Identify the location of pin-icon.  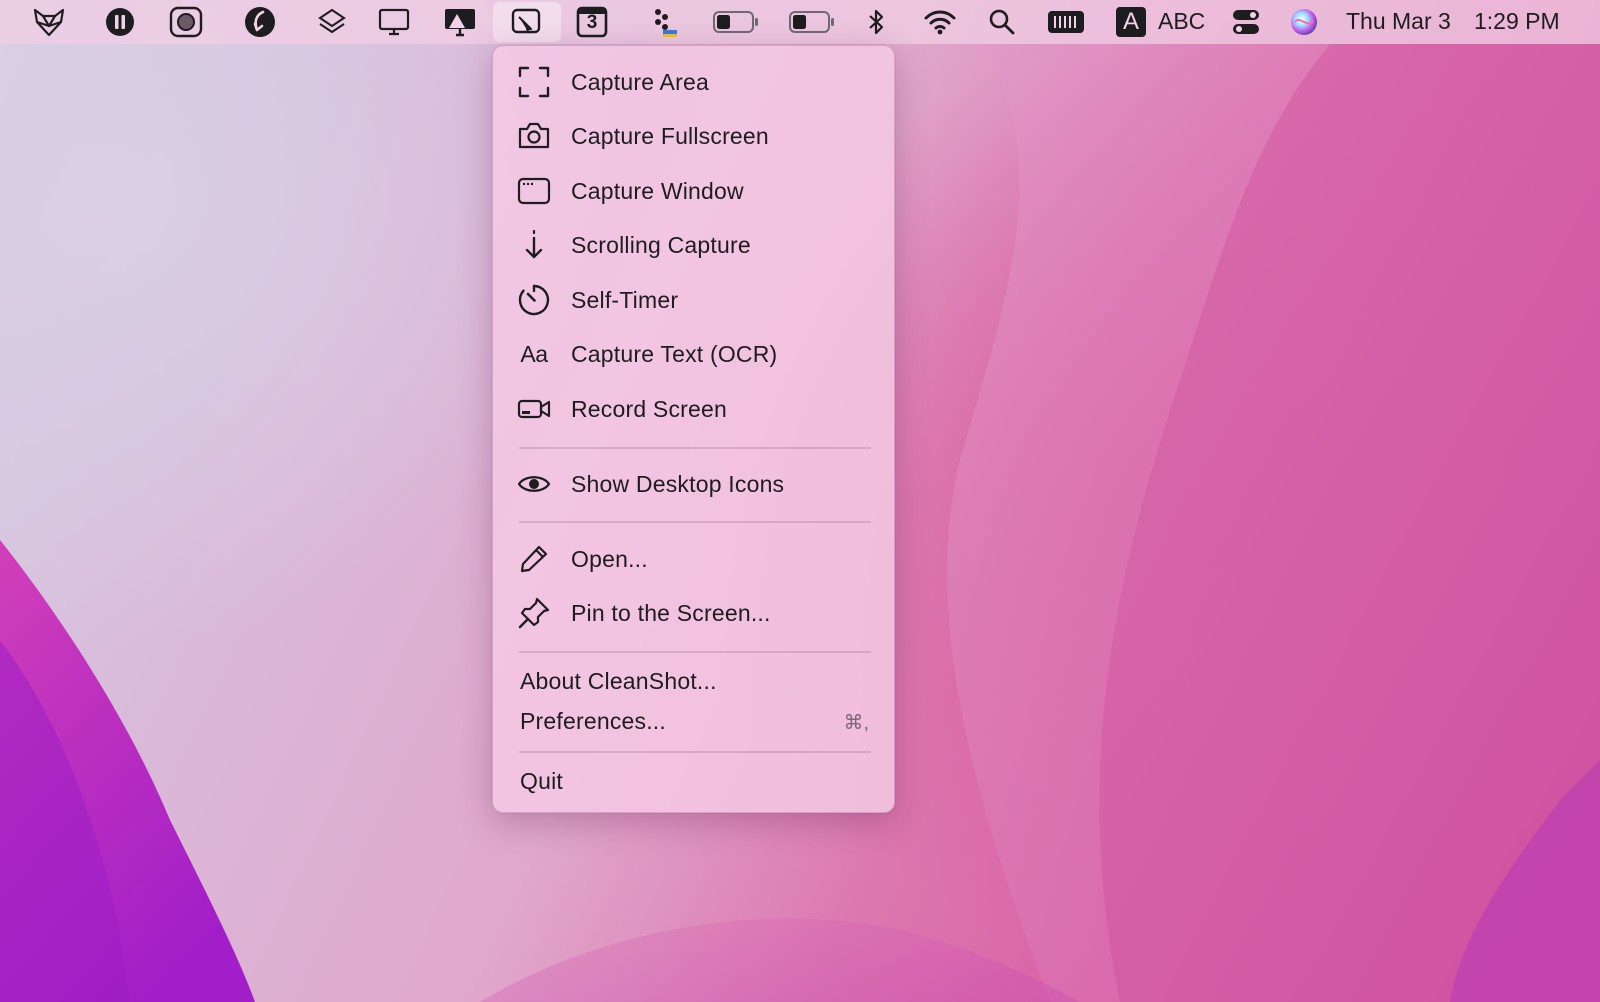
(534, 613).